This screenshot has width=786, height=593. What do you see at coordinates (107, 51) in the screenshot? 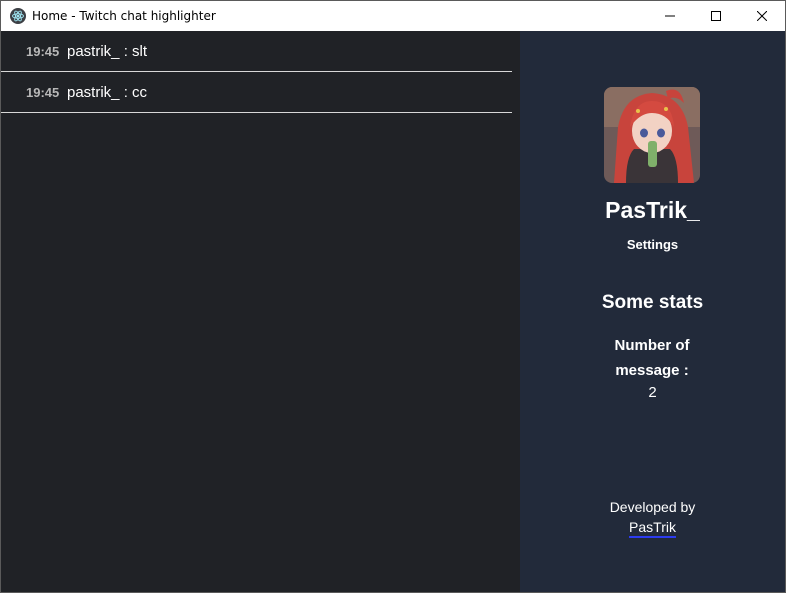
I see `message-text: pastrik_ : slt` at bounding box center [107, 51].